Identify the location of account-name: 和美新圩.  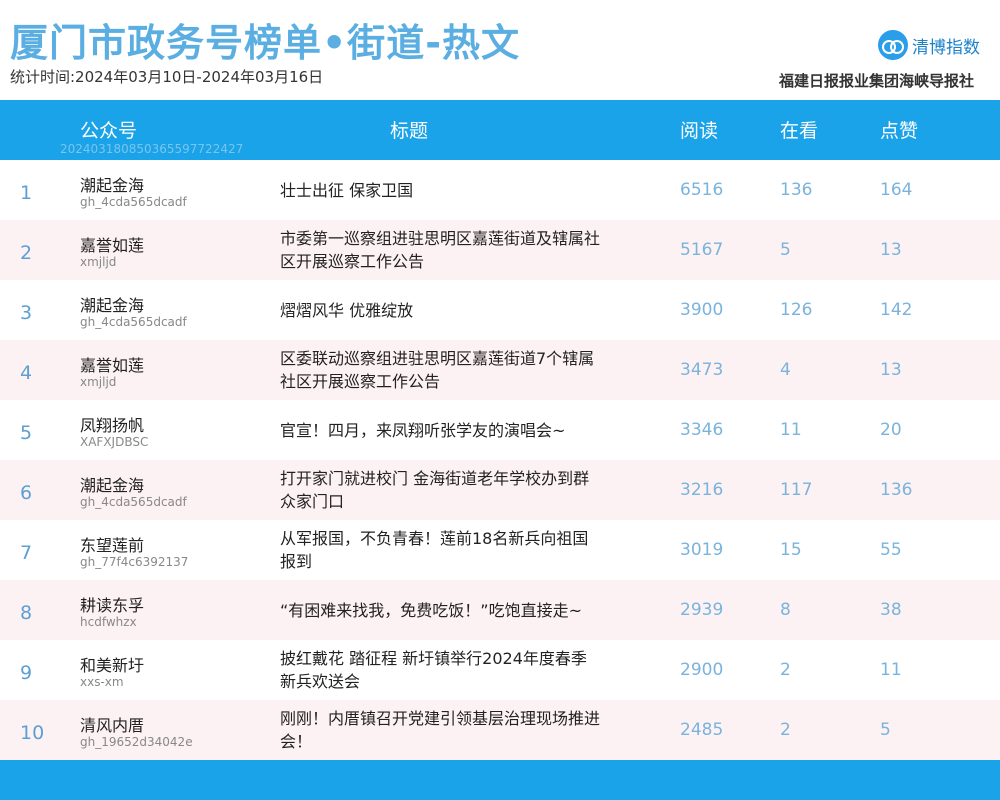
(112, 665).